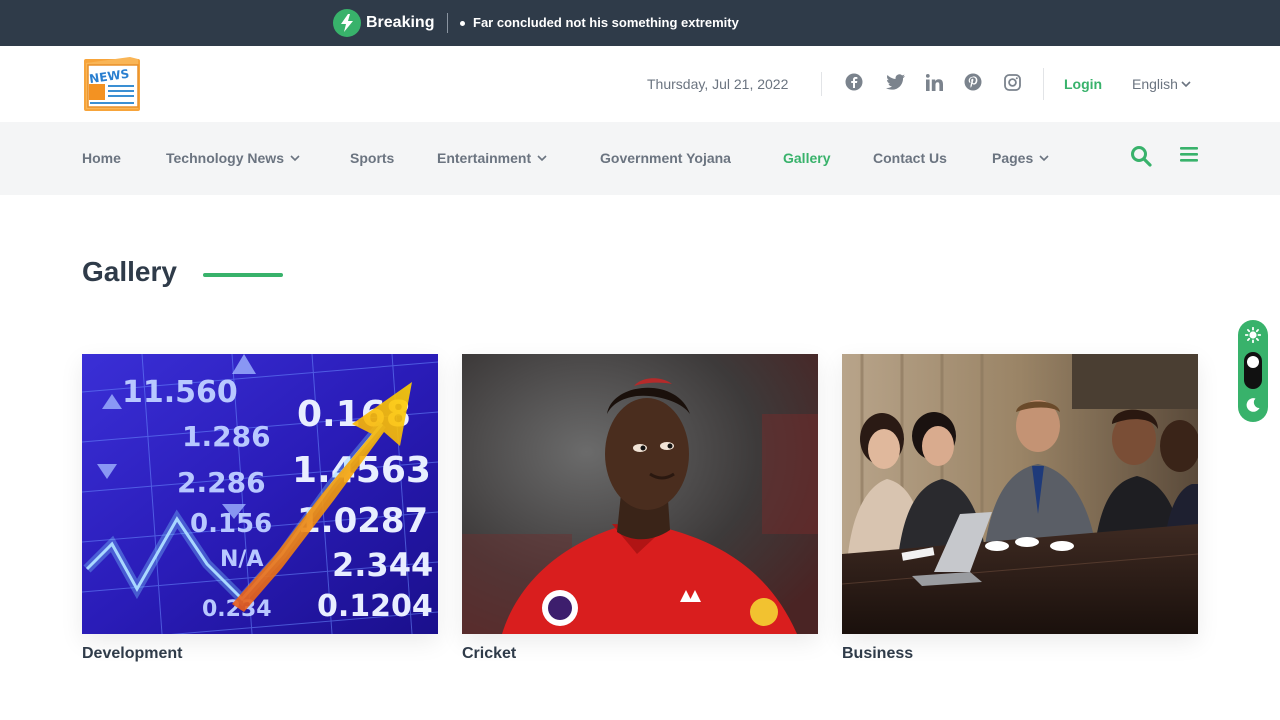 This screenshot has height=720, width=1280. What do you see at coordinates (375, 606) in the screenshot?
I see `stock-number: 0.1204` at bounding box center [375, 606].